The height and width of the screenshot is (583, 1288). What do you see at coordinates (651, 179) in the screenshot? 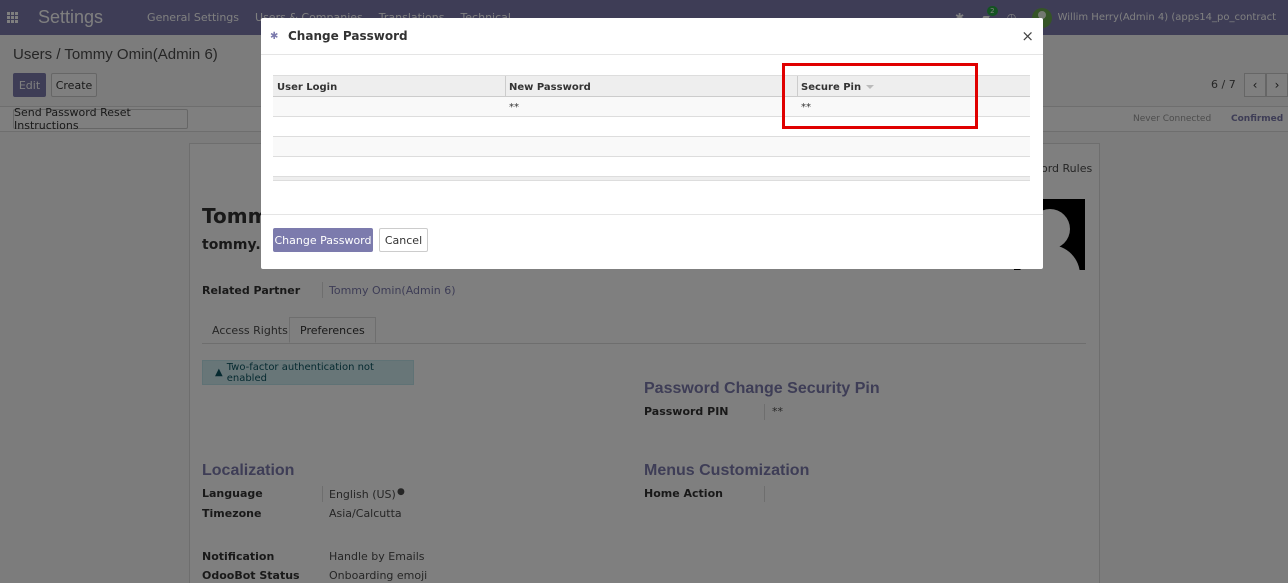
I see `grid-footer` at bounding box center [651, 179].